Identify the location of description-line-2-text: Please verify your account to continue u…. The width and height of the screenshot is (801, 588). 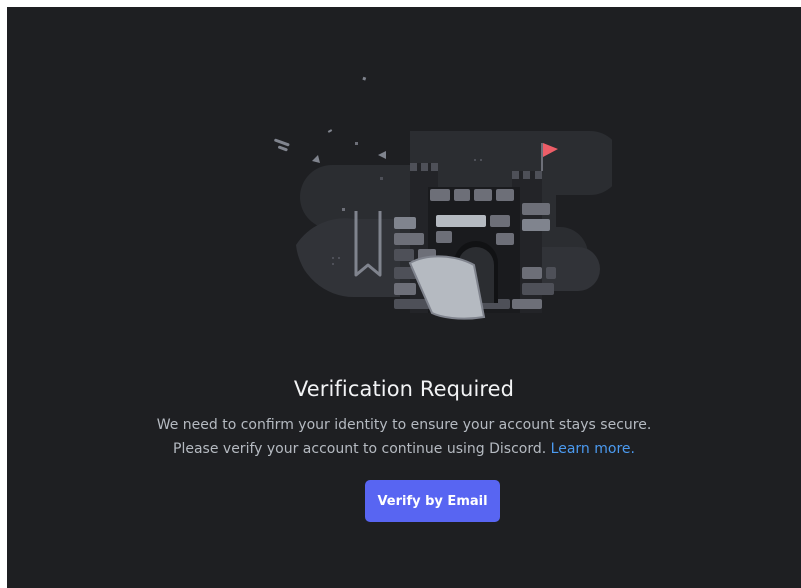
(360, 449).